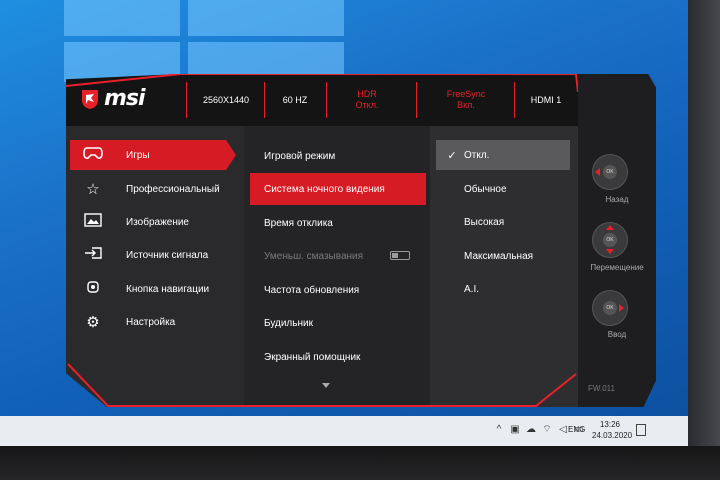  I want to click on nav-back-button: OK, so click(610, 172).